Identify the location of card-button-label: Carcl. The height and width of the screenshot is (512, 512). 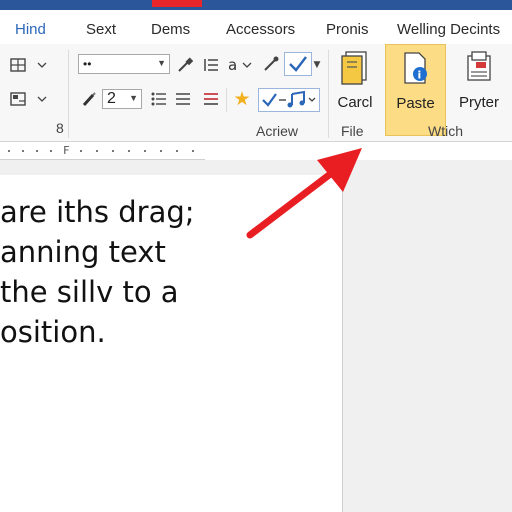
(355, 102).